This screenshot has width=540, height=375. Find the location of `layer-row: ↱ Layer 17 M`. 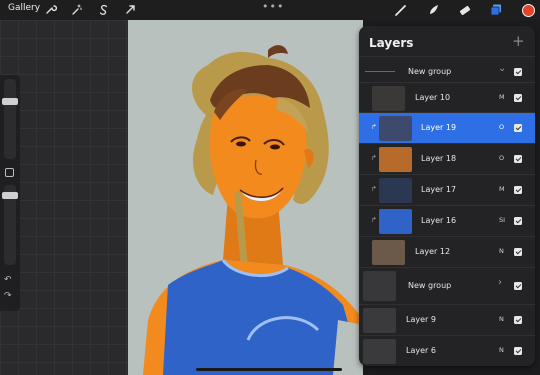

layer-row: ↱ Layer 17 M is located at coordinates (447, 189).